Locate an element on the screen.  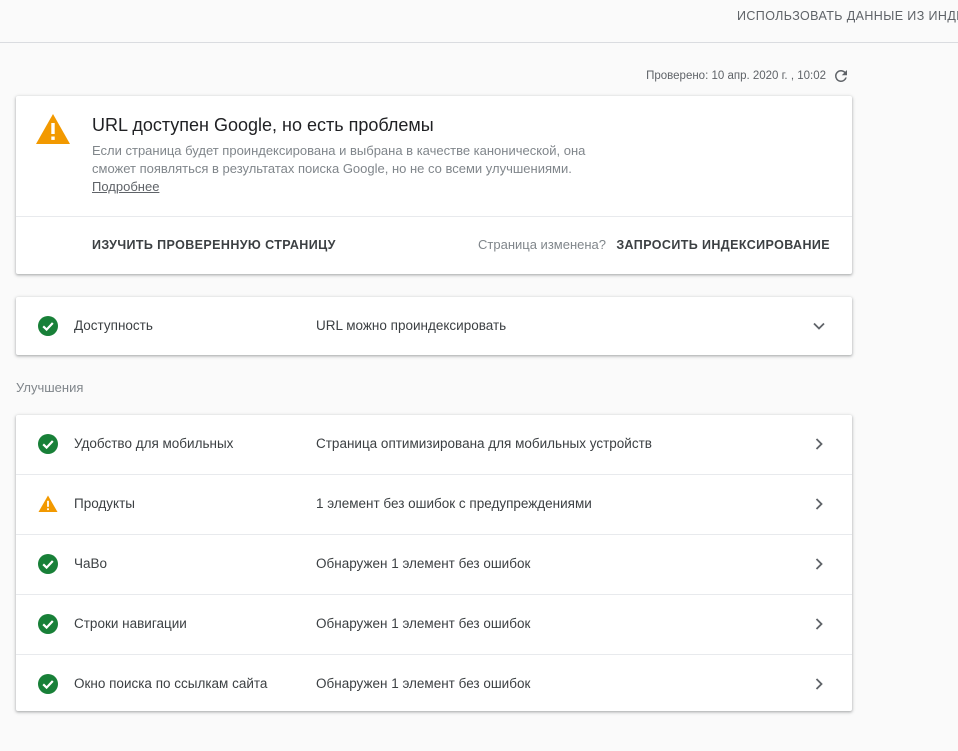
enhancement-name: Строки навигации is located at coordinates (130, 623).